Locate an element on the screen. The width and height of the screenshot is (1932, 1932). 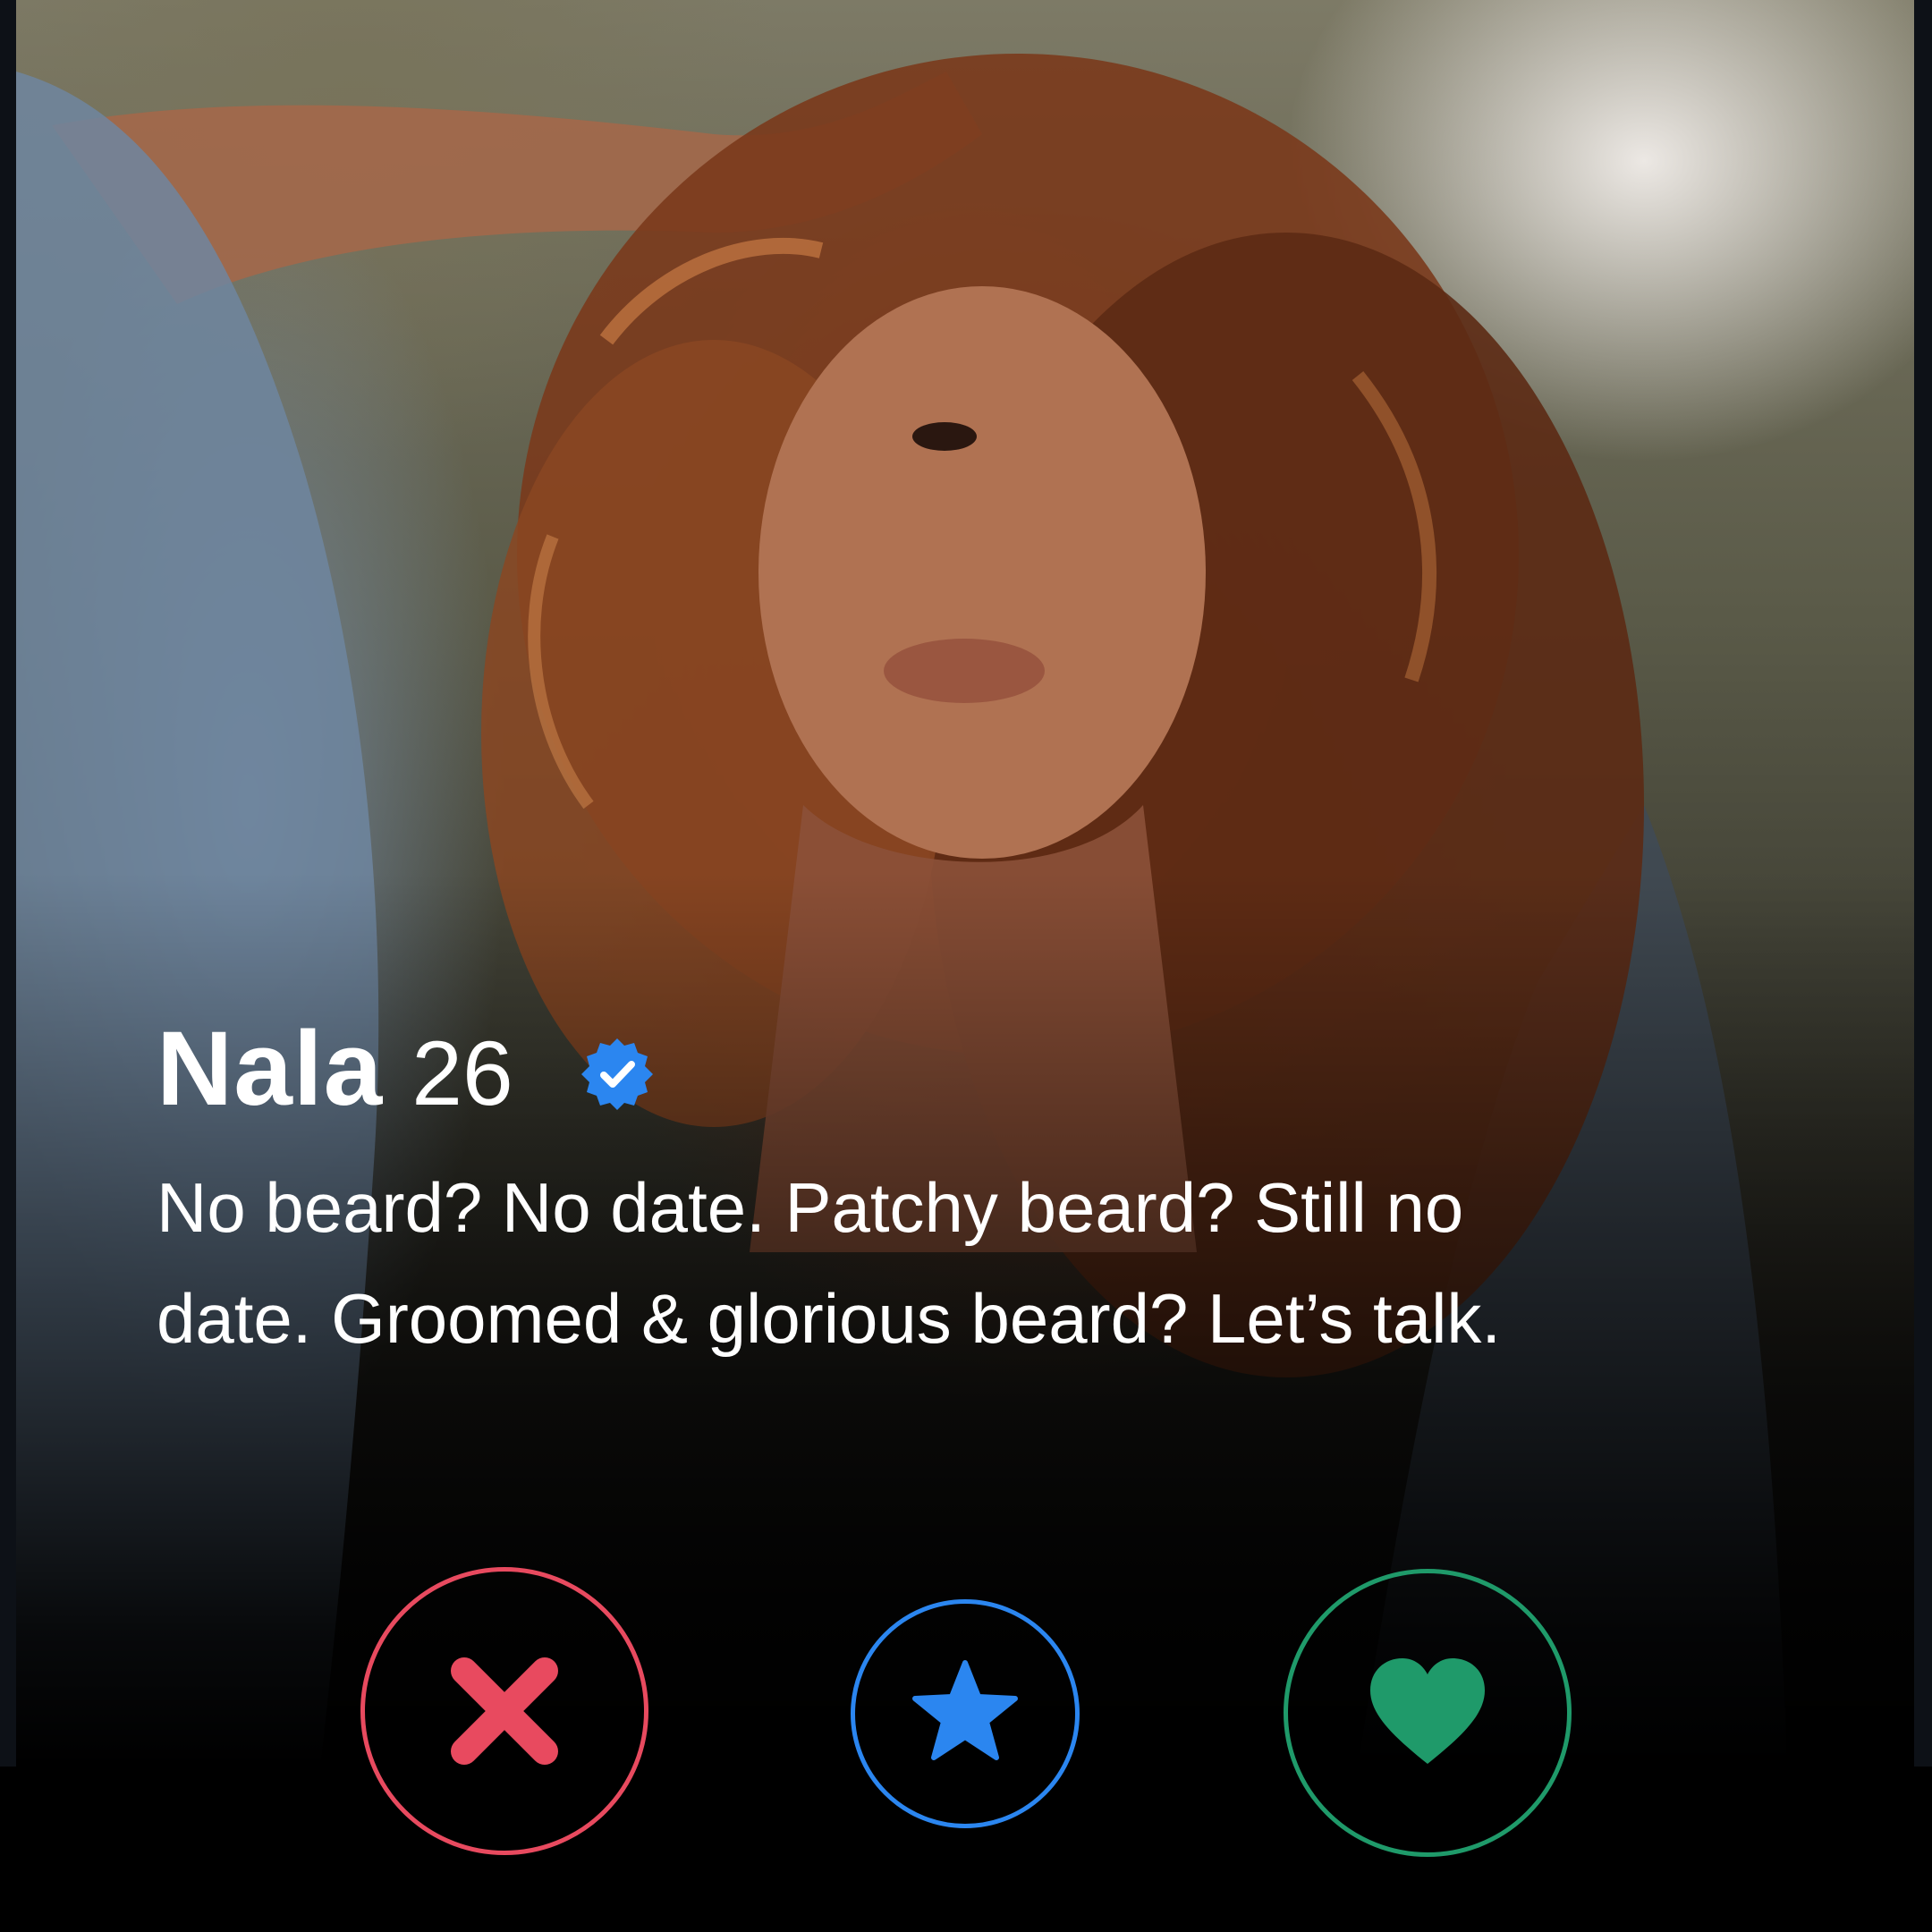
like-button is located at coordinates (1428, 1713).